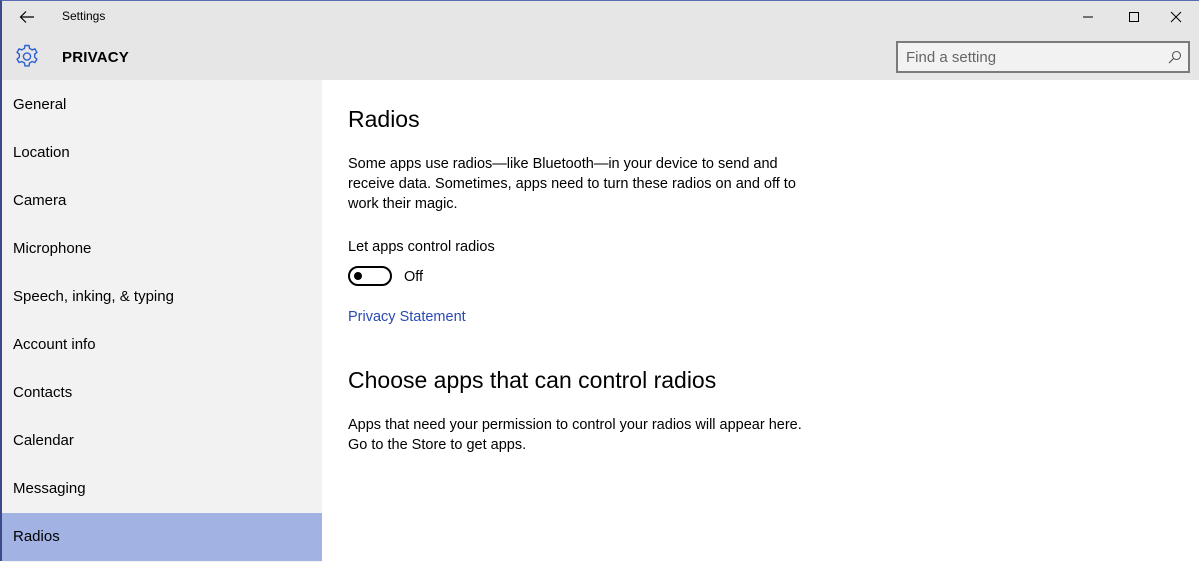  Describe the element at coordinates (414, 277) in the screenshot. I see `toggle-state-text: Off` at that location.